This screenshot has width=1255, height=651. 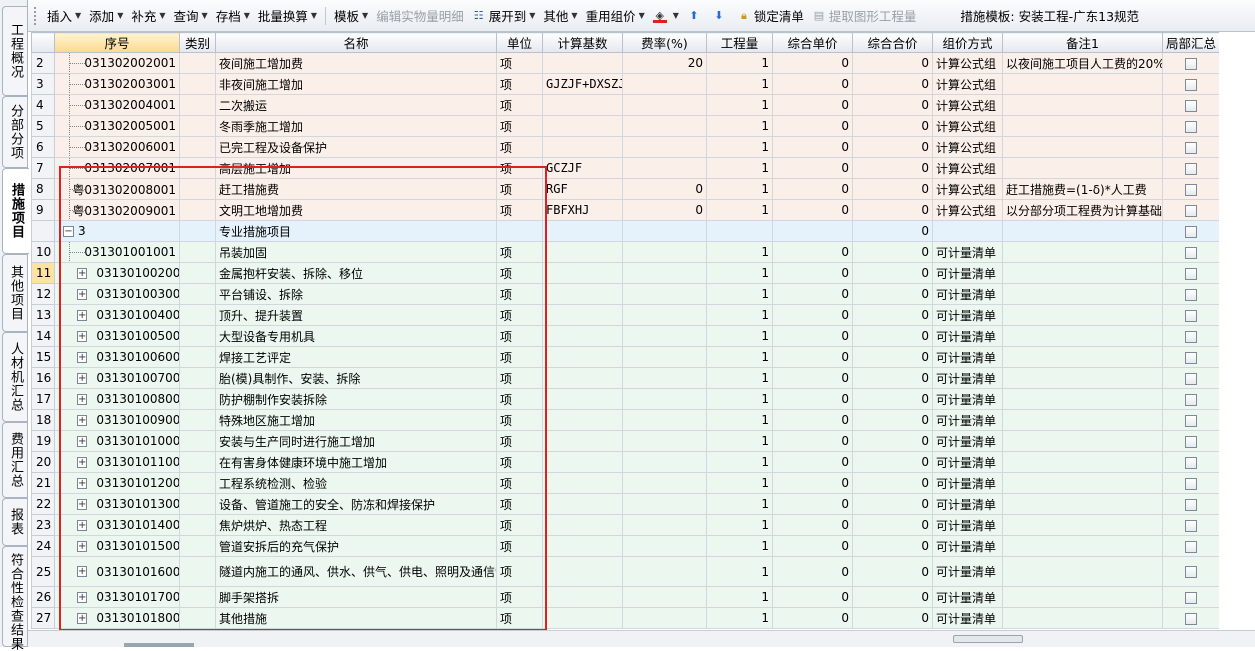 I want to click on row-number: 17, so click(x=43, y=399).